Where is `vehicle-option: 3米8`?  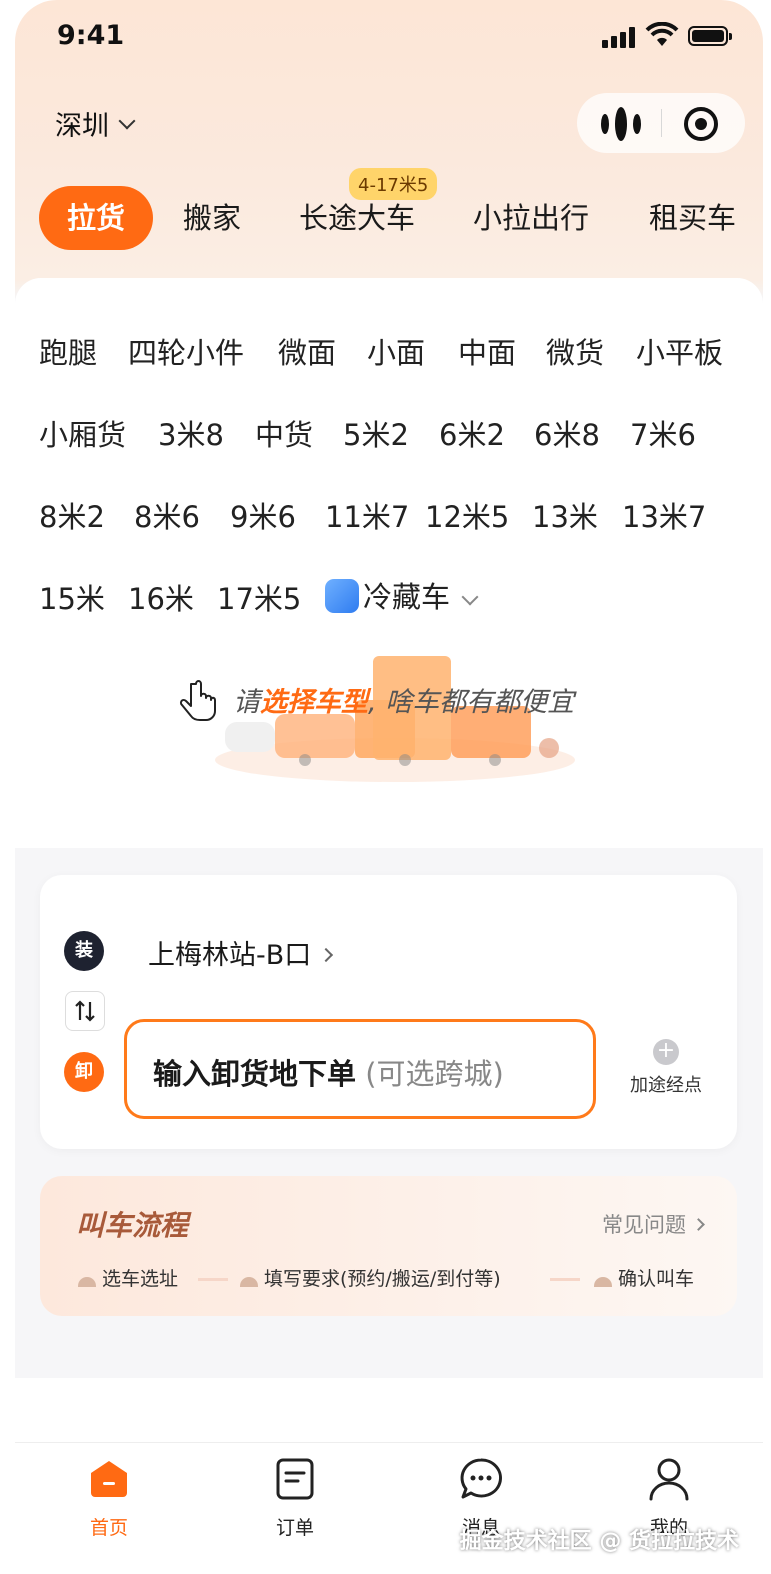 vehicle-option: 3米8 is located at coordinates (191, 433).